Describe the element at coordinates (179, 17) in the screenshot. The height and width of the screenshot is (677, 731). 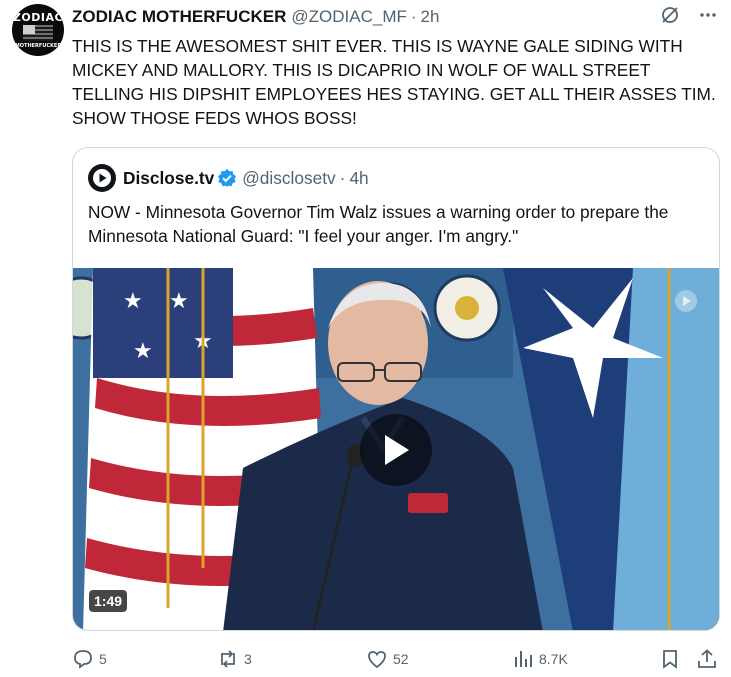
I see `author-name: ZODIAC MOTHERFUCKER` at that location.